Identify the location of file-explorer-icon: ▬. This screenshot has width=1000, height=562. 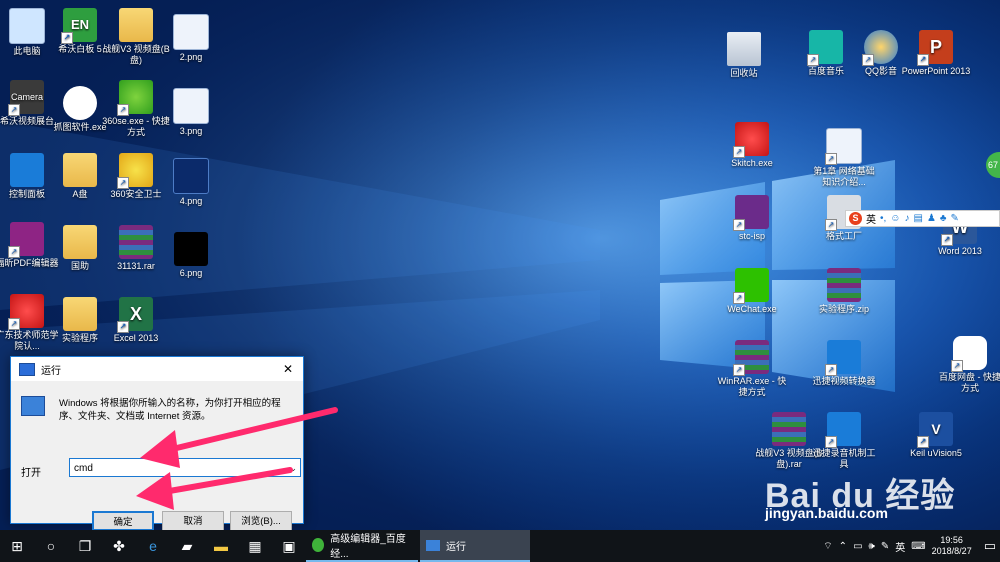
(221, 546).